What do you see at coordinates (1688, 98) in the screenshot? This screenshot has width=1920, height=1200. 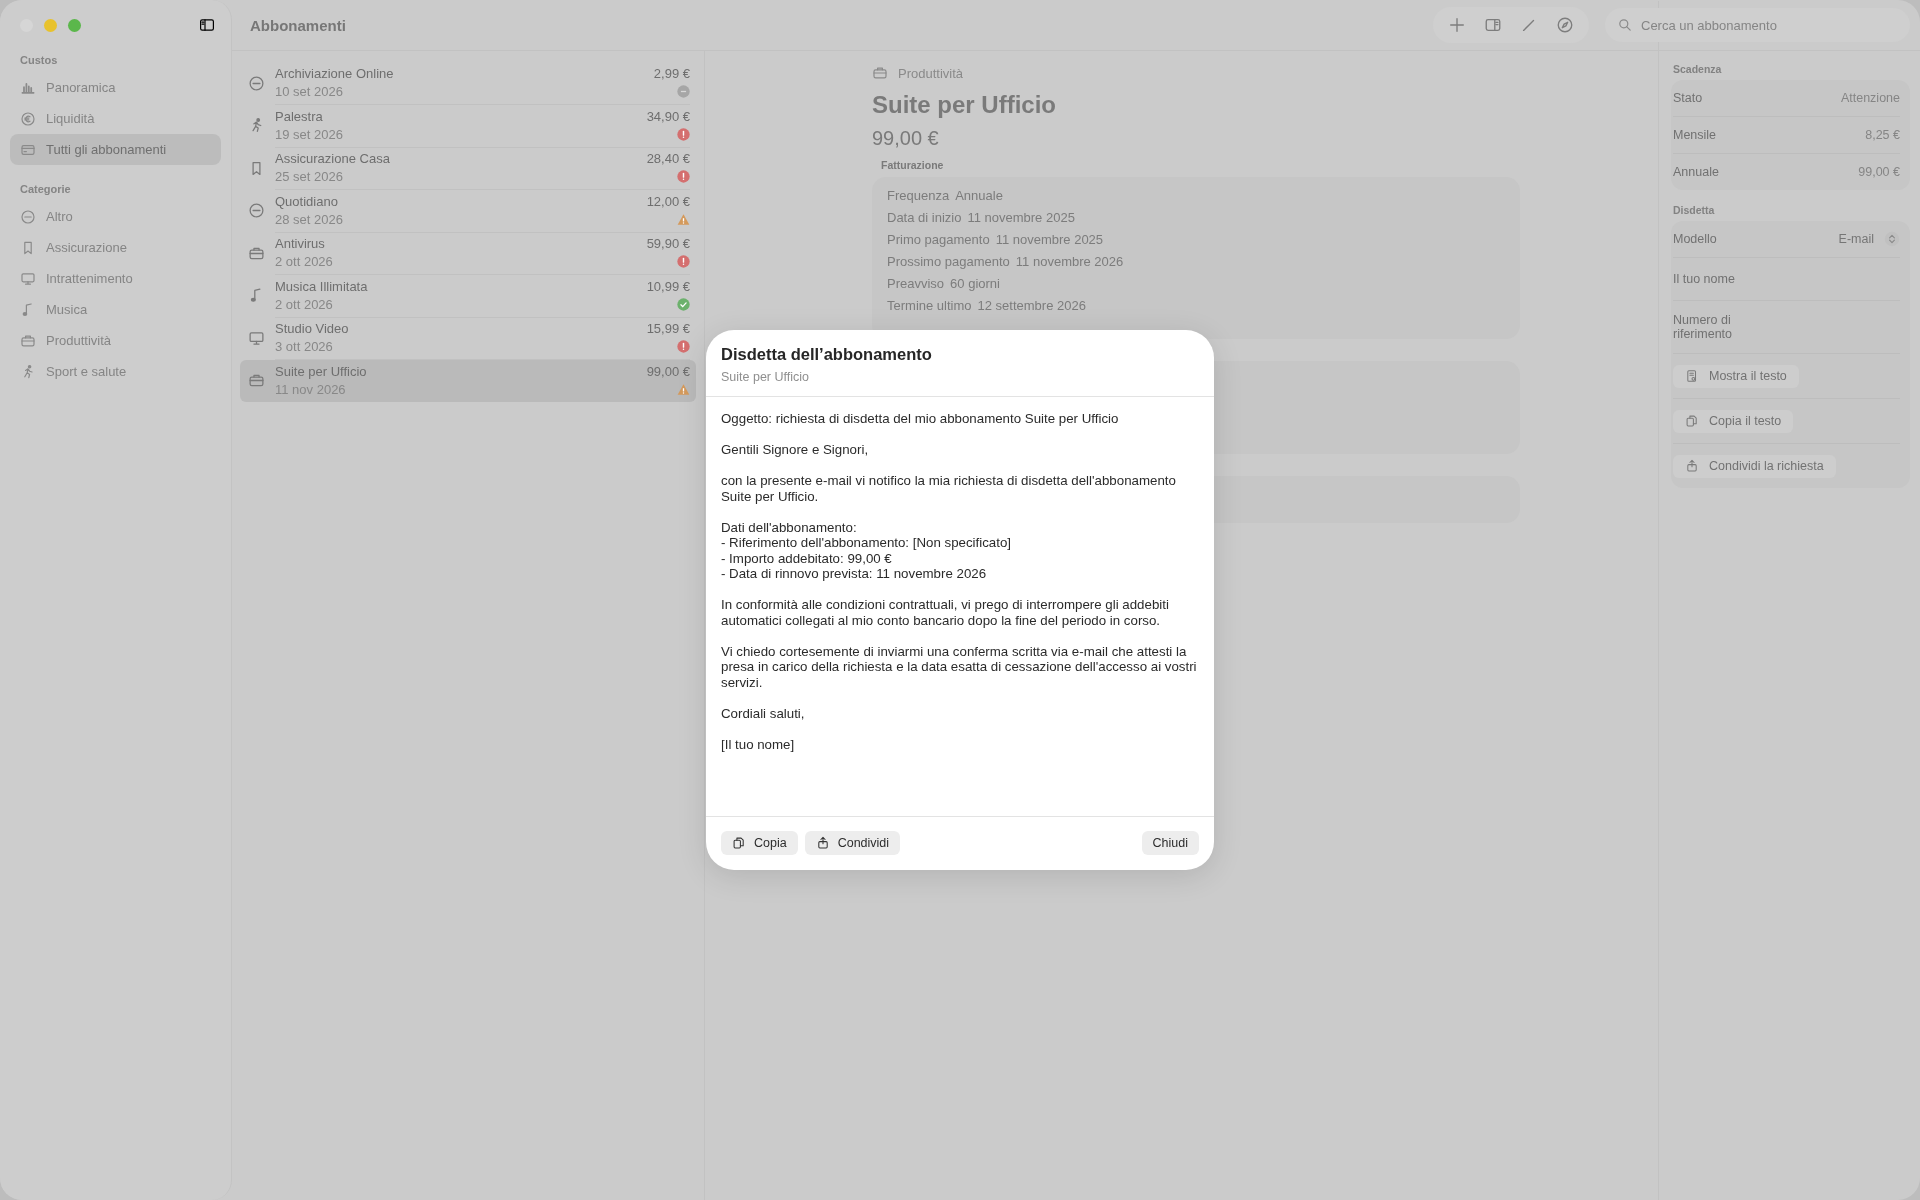 I see `row-label: Stato` at bounding box center [1688, 98].